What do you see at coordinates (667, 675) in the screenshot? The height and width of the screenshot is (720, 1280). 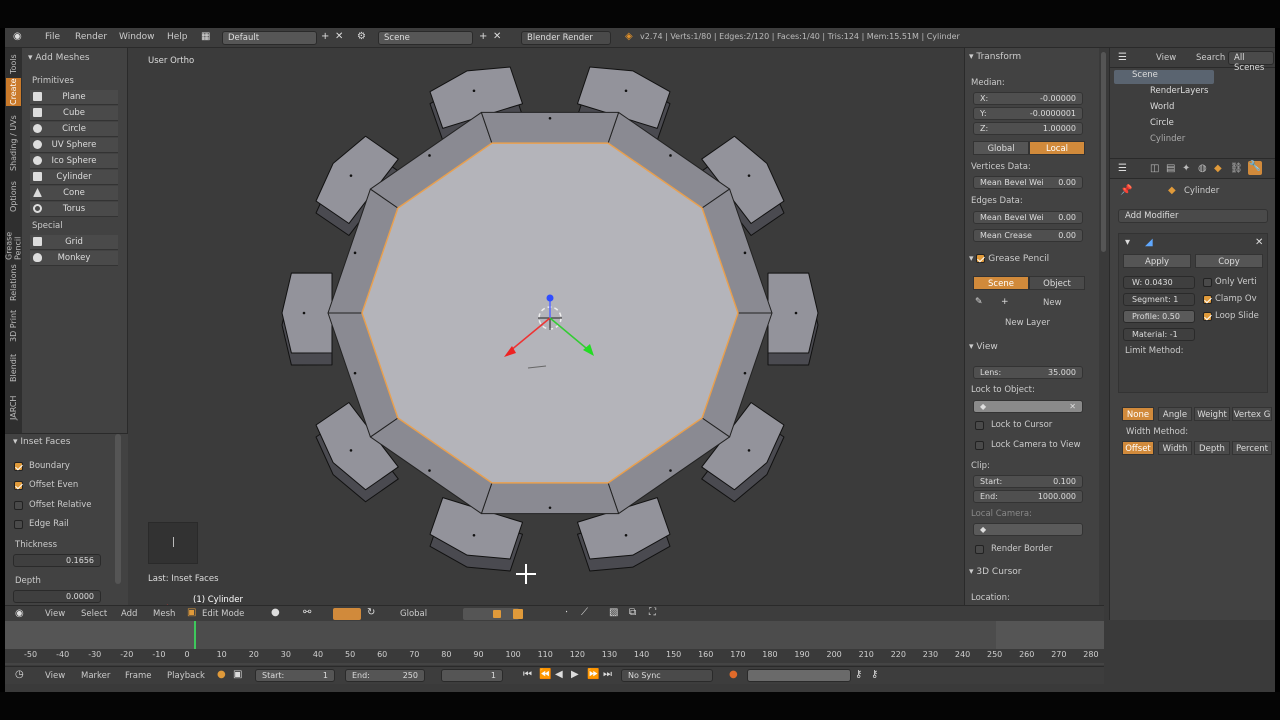 I see `sync-select: No Sync` at bounding box center [667, 675].